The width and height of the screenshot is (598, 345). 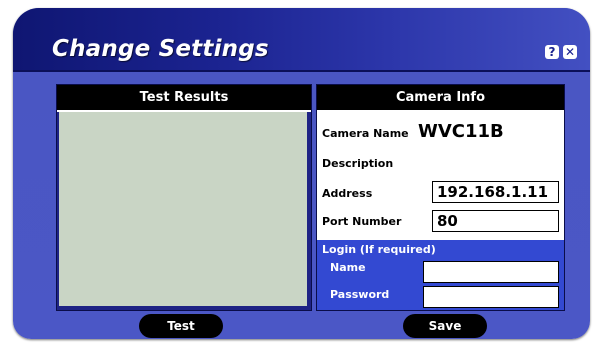 What do you see at coordinates (445, 326) in the screenshot?
I see `save-button: Save` at bounding box center [445, 326].